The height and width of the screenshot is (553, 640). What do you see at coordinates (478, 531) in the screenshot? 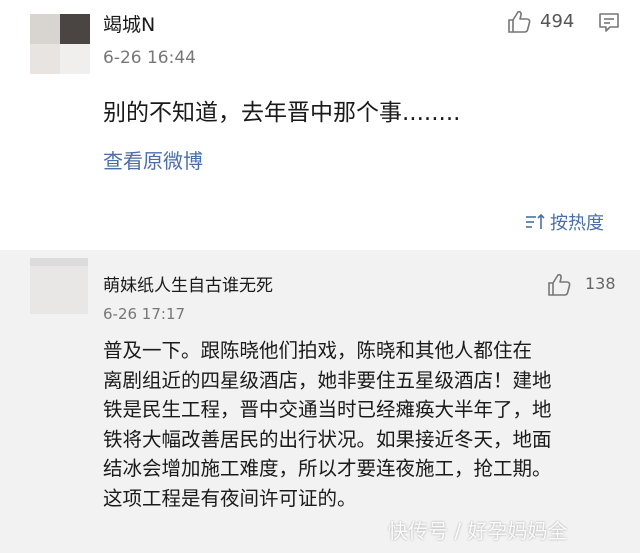
I see `watermark: 快传号 / 好孕妈妈全` at bounding box center [478, 531].